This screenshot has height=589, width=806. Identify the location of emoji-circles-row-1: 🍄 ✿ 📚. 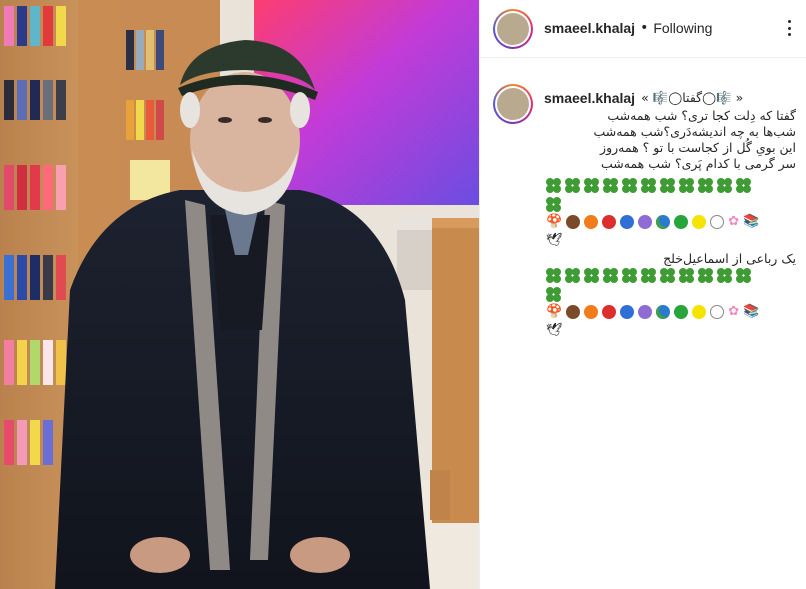
(652, 222).